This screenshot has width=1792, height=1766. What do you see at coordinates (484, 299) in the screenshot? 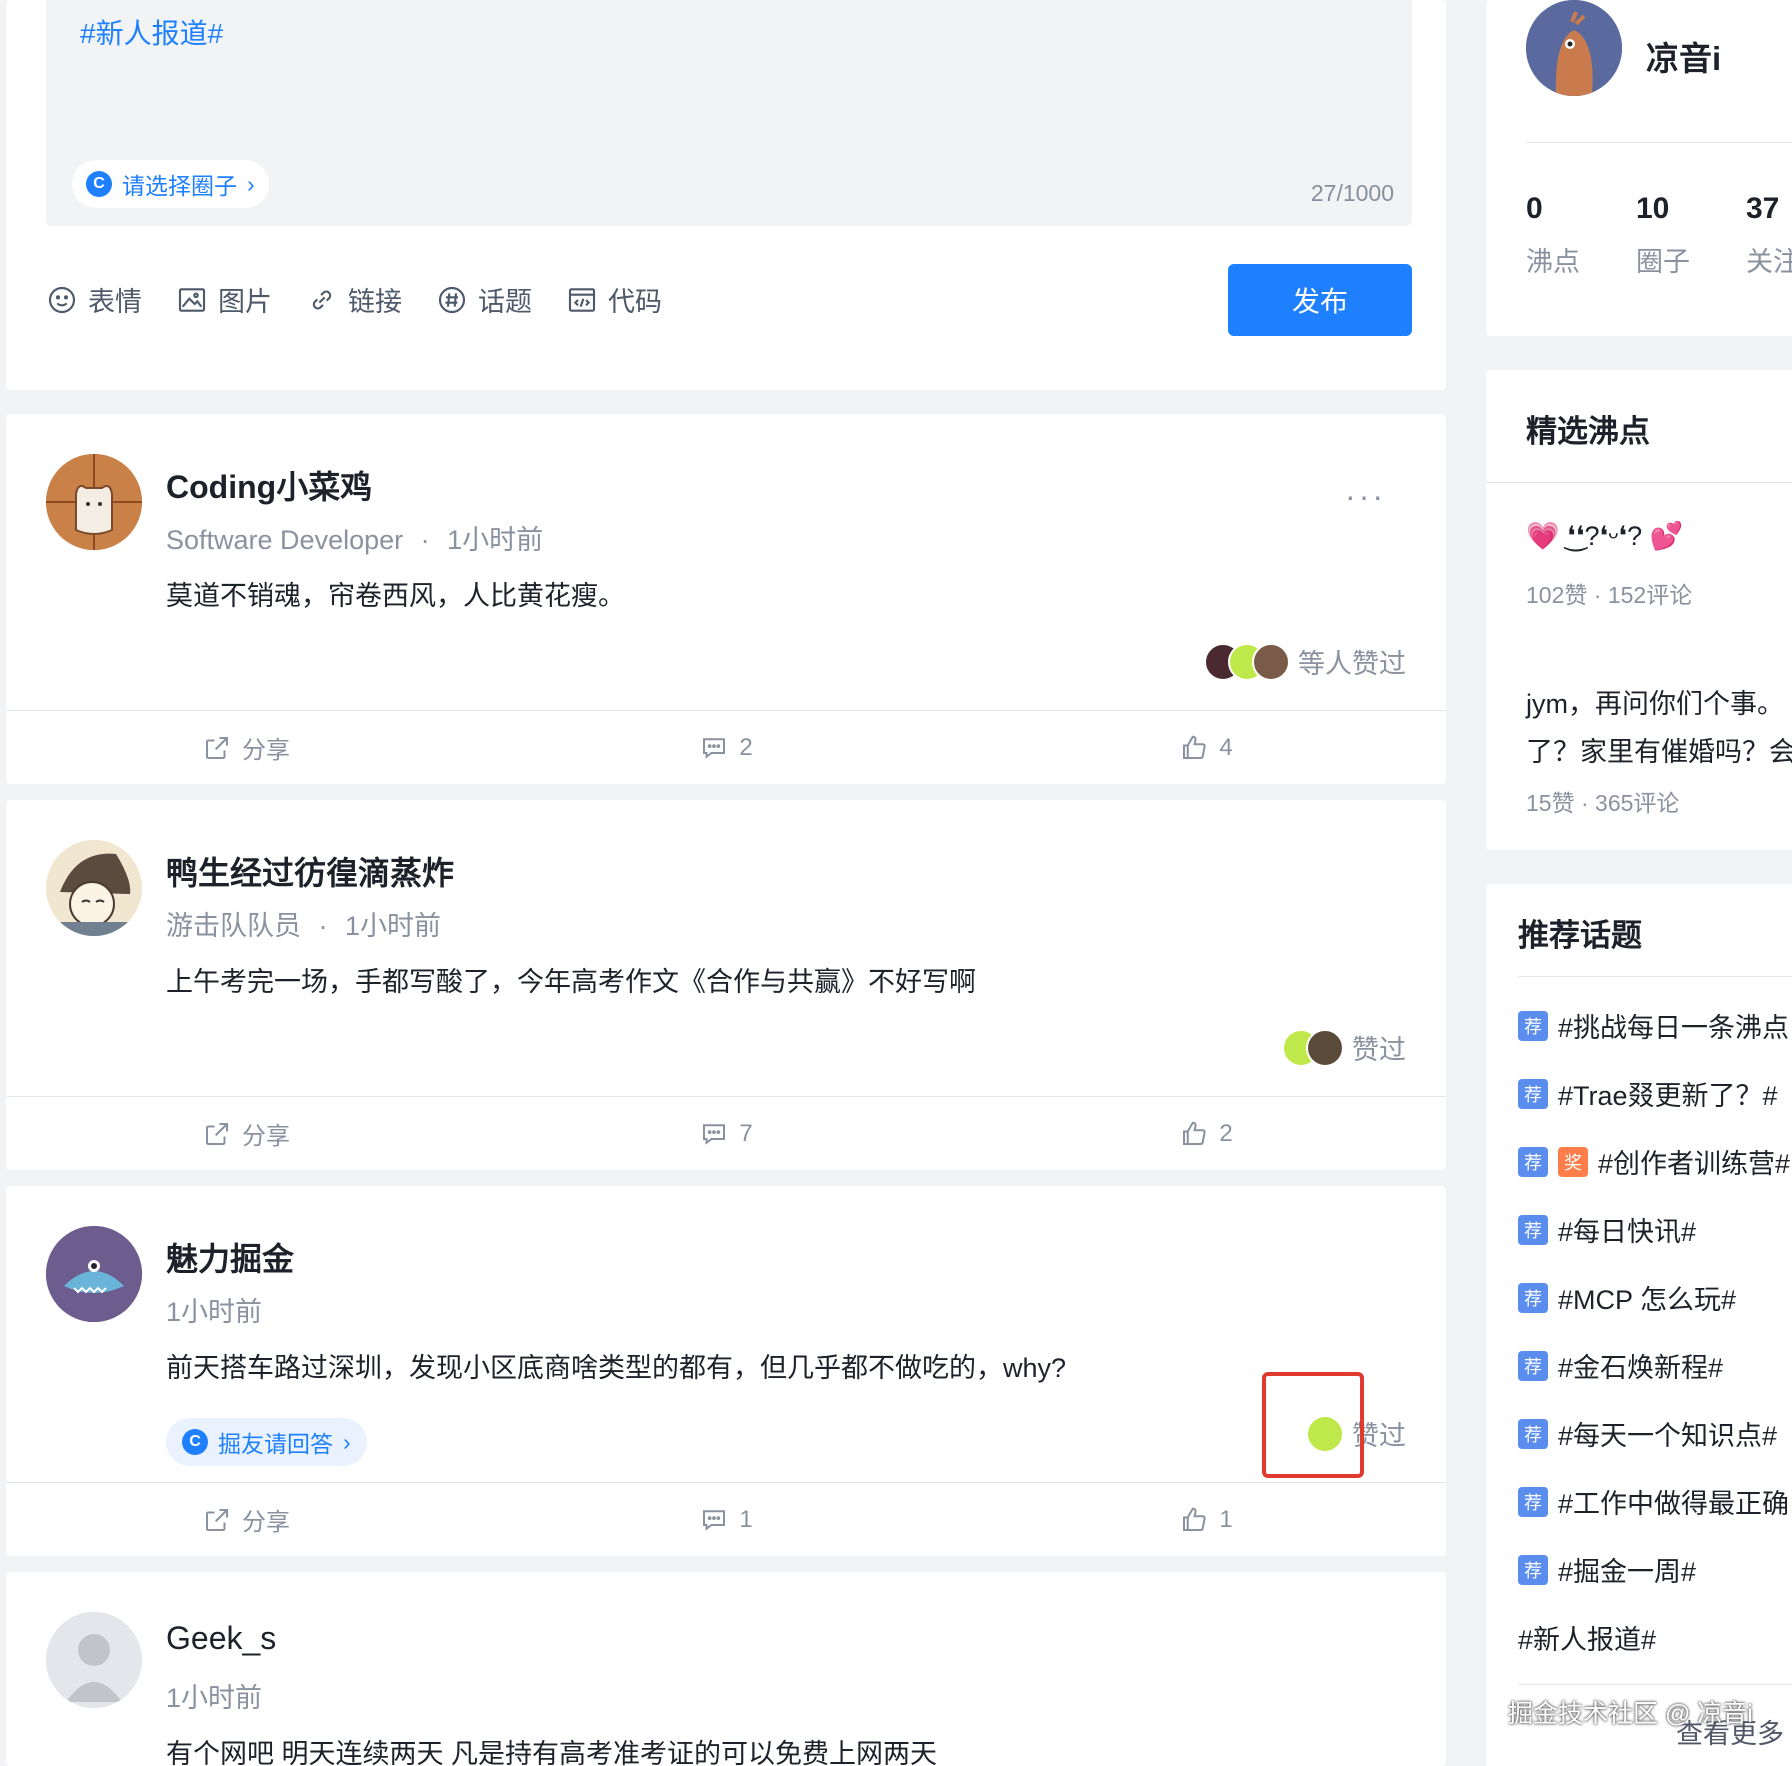
I see `topic-button: 话题` at bounding box center [484, 299].